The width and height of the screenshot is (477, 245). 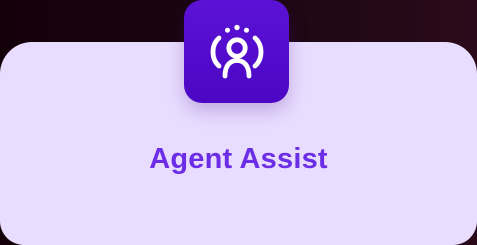 I want to click on agent-assist-person-icon, so click(x=236, y=51).